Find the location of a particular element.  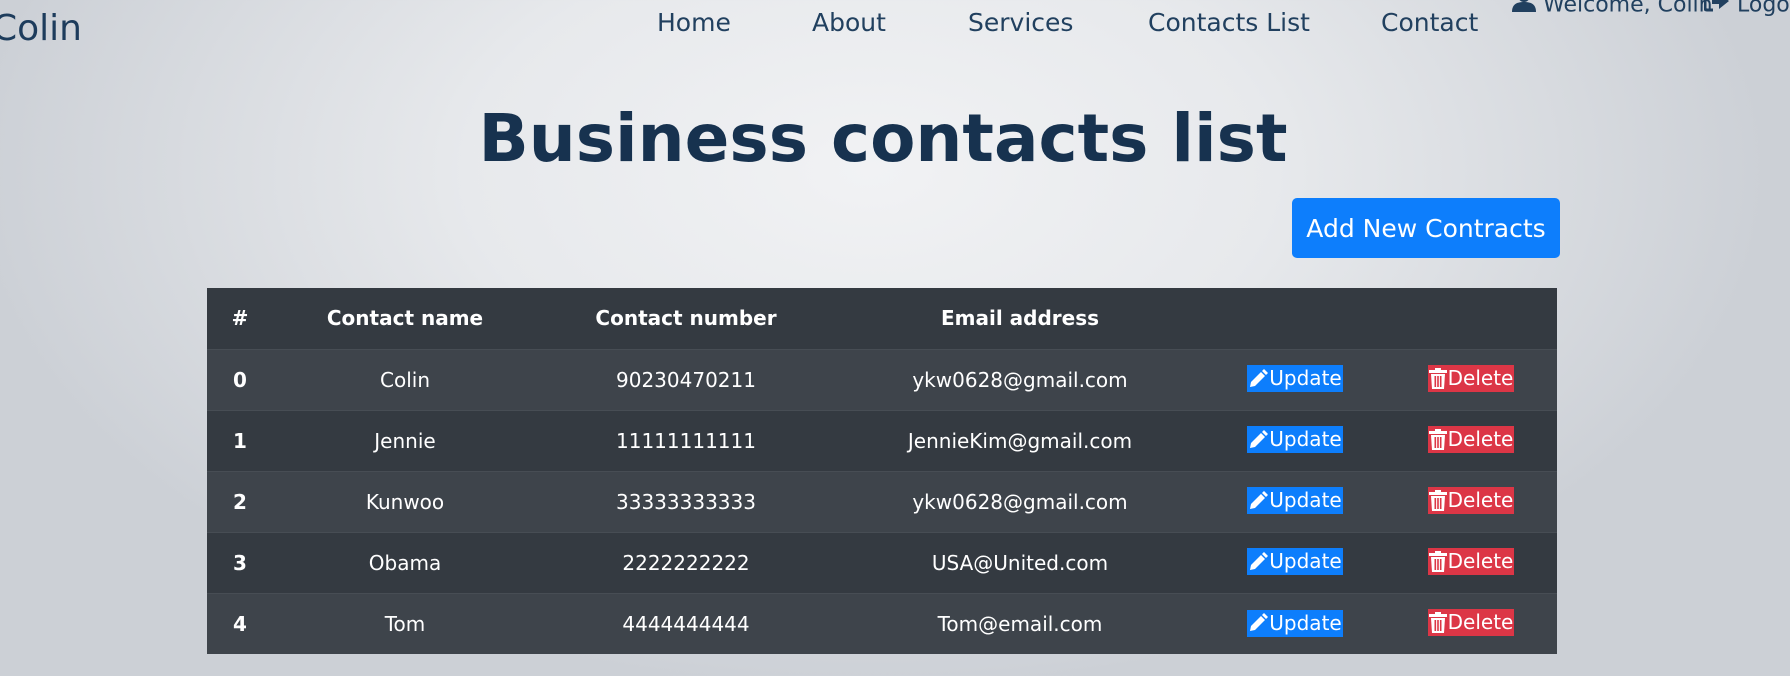

row-index: 2 is located at coordinates (240, 501).